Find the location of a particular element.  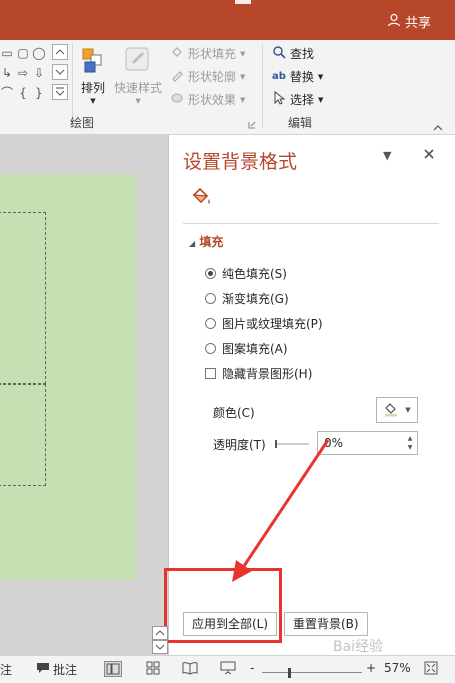

fill-section-header: ◢ 填充 is located at coordinates (206, 241).